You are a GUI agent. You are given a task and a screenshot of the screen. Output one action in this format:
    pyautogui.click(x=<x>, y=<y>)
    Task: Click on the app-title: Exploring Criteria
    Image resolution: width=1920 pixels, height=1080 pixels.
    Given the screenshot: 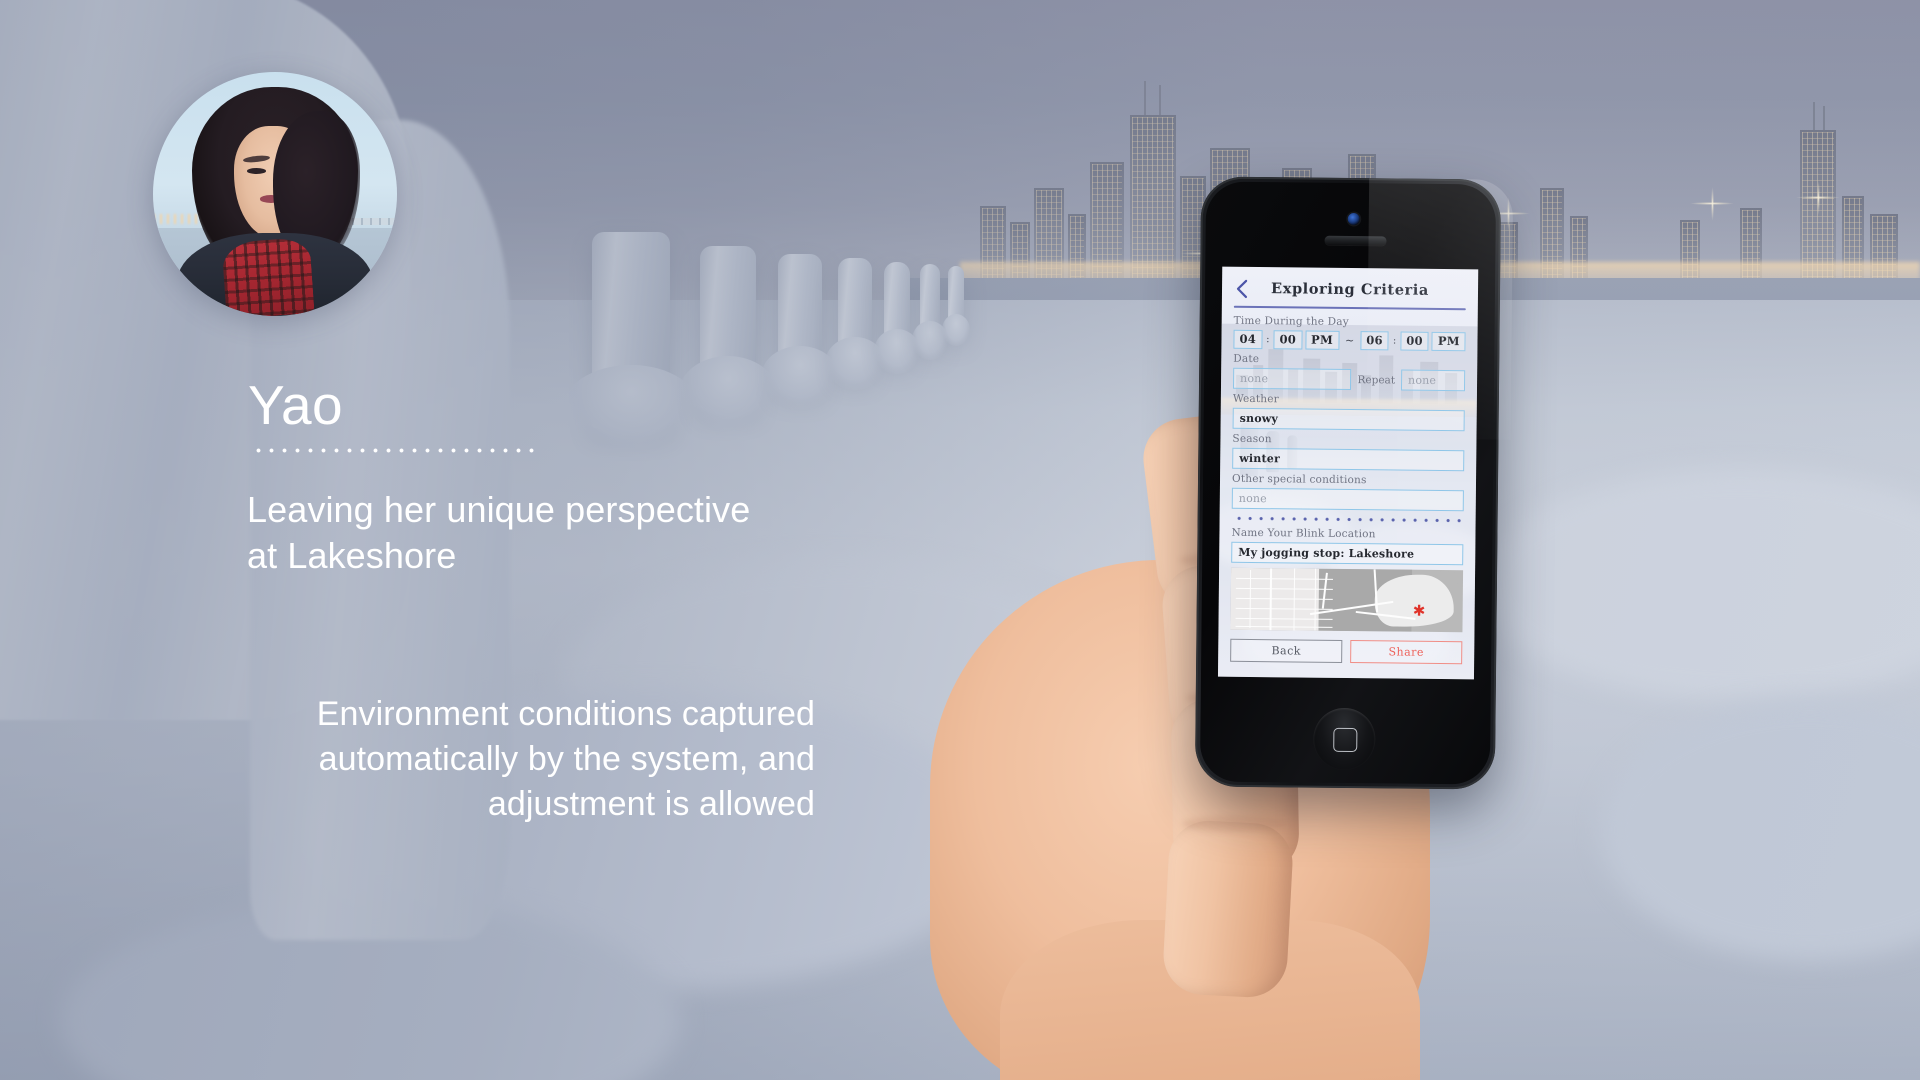 What is the action you would take?
    pyautogui.click(x=1350, y=289)
    